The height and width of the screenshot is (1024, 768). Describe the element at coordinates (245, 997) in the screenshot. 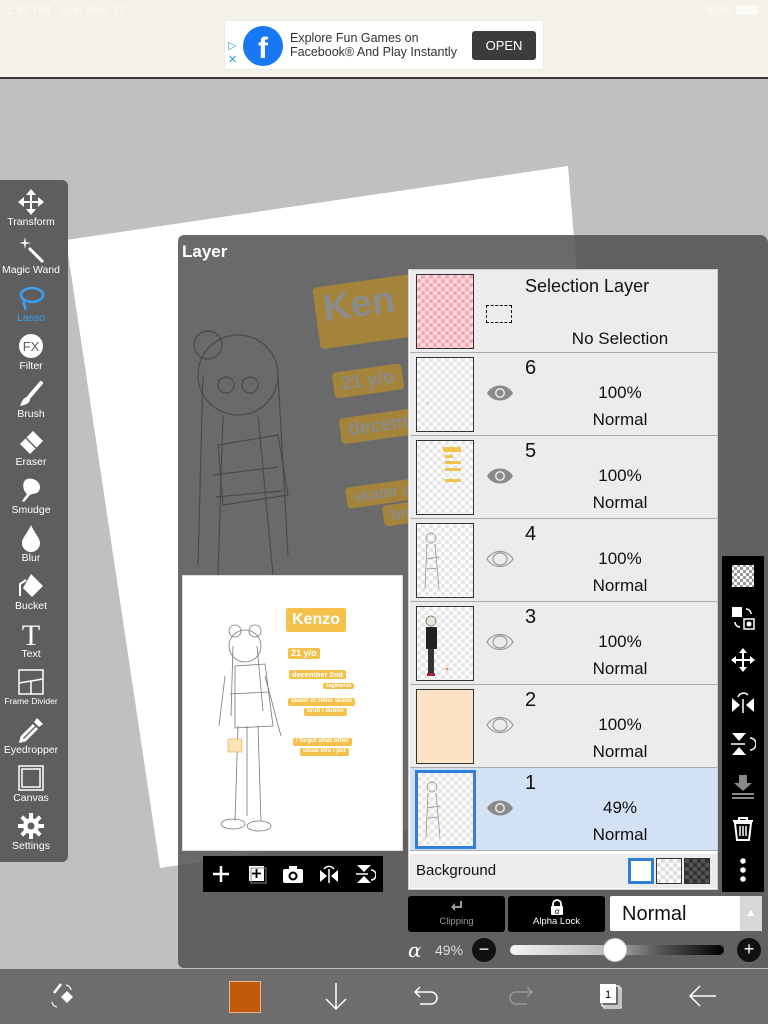

I see `current-color-swatch` at that location.